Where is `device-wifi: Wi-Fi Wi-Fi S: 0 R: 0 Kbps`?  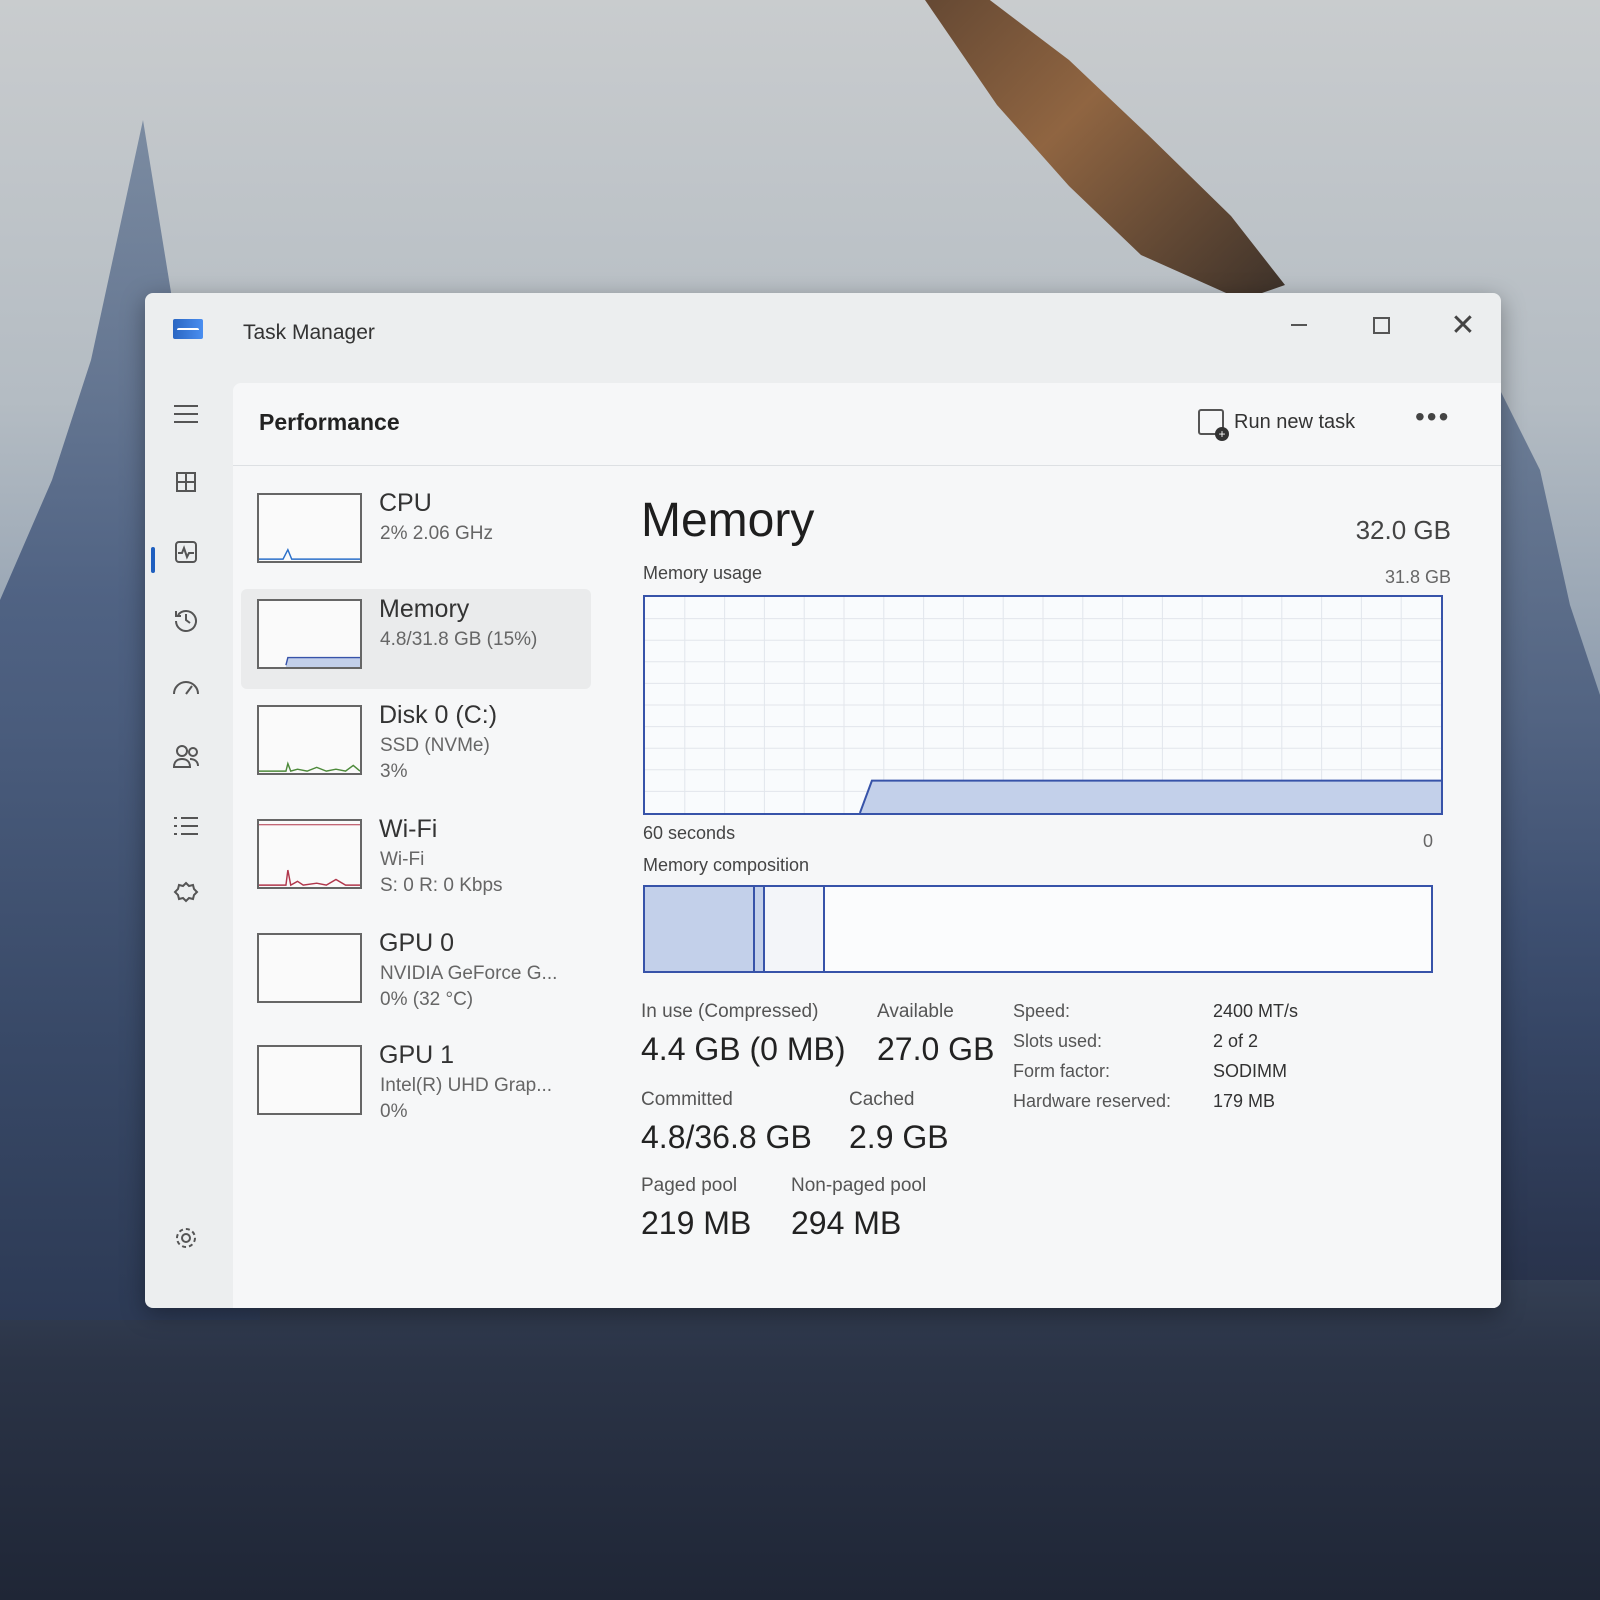 device-wifi: Wi-Fi Wi-Fi S: 0 R: 0 Kbps is located at coordinates (416, 859).